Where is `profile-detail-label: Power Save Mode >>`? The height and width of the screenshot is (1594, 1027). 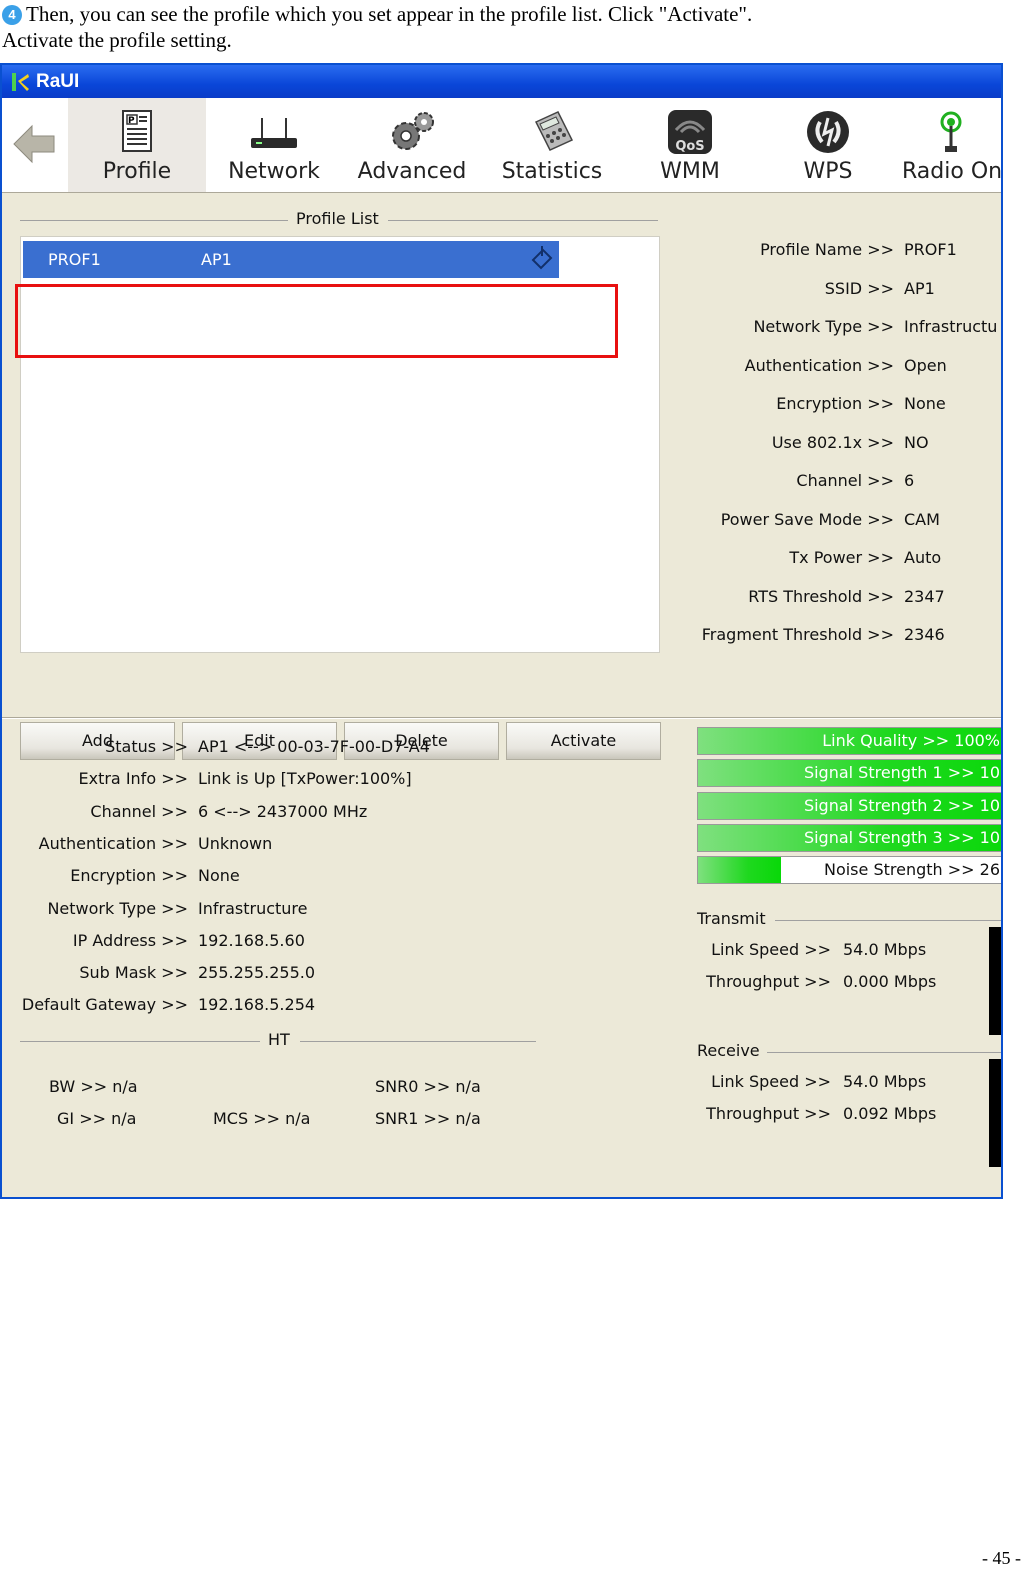 profile-detail-label: Power Save Mode >> is located at coordinates (807, 519).